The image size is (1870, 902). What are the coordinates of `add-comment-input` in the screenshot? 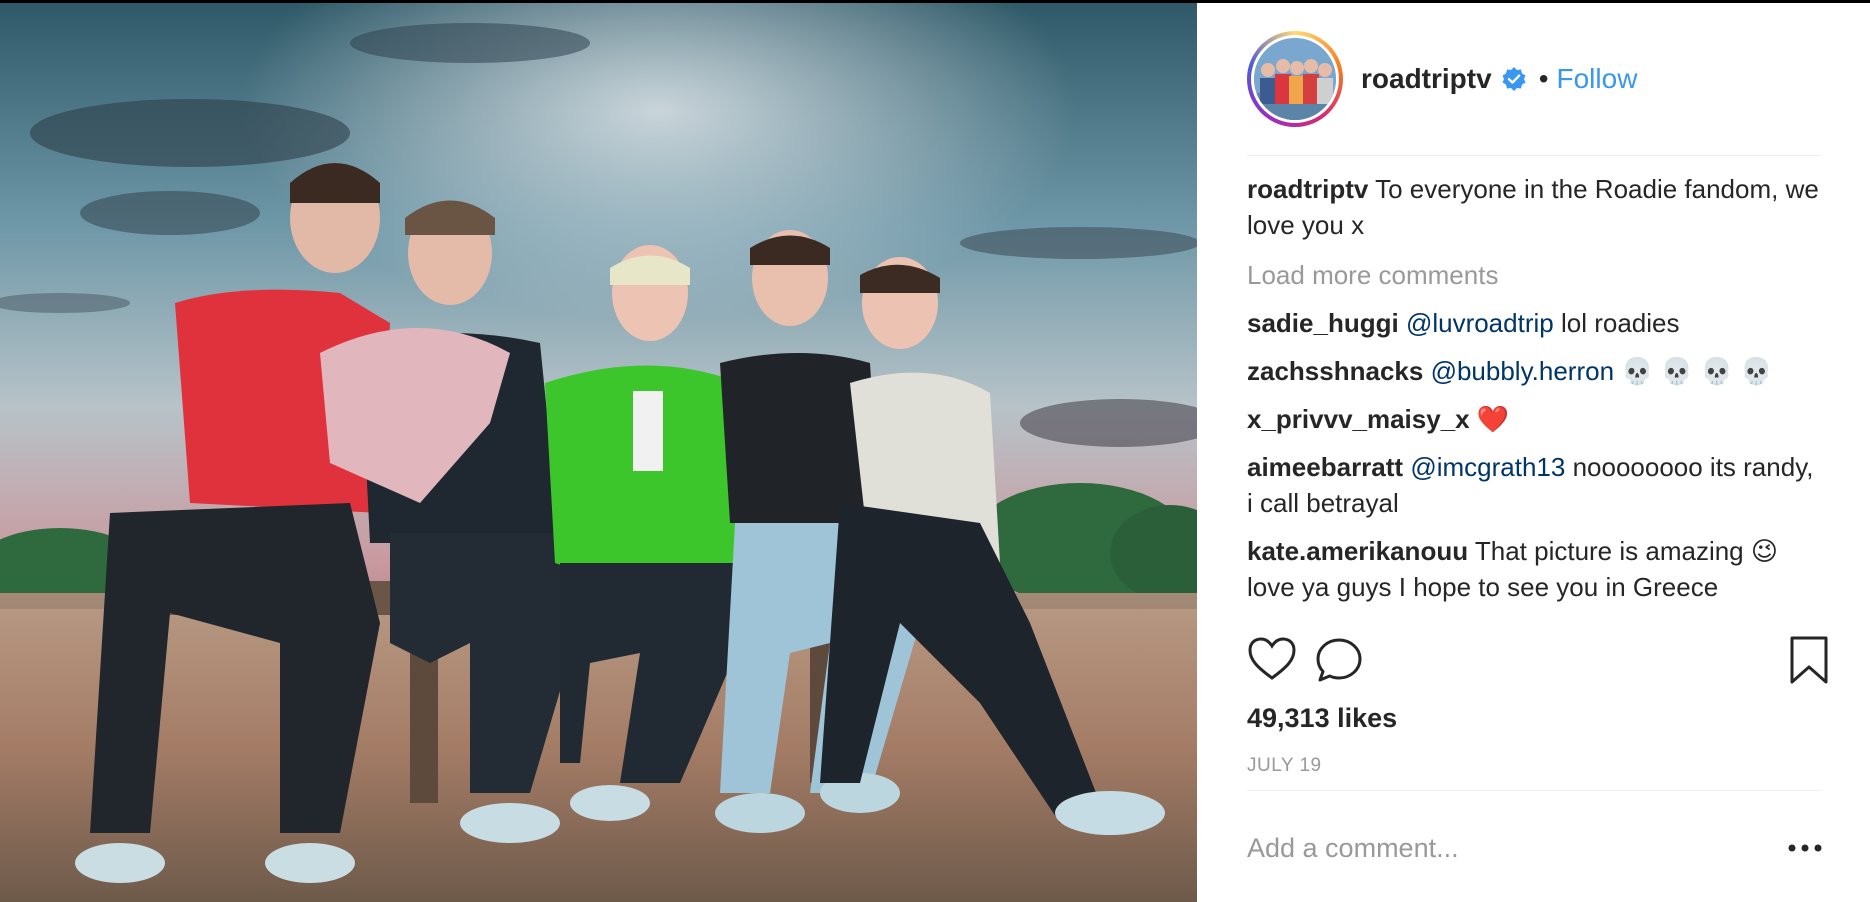 It's located at (1487, 848).